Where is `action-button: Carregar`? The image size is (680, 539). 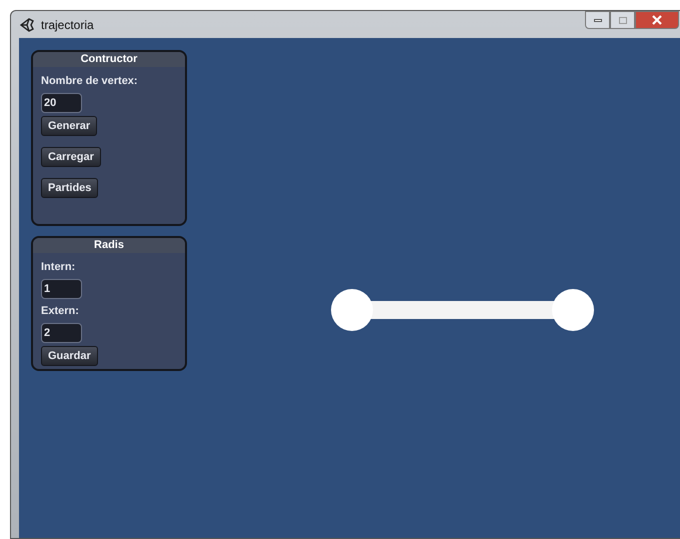
action-button: Carregar is located at coordinates (71, 157).